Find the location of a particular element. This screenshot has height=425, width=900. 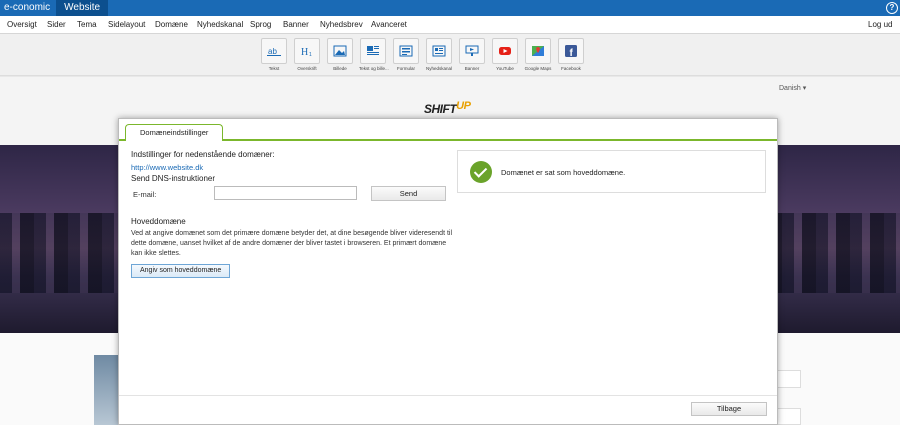

svg-text: H is located at coordinates (304, 52).